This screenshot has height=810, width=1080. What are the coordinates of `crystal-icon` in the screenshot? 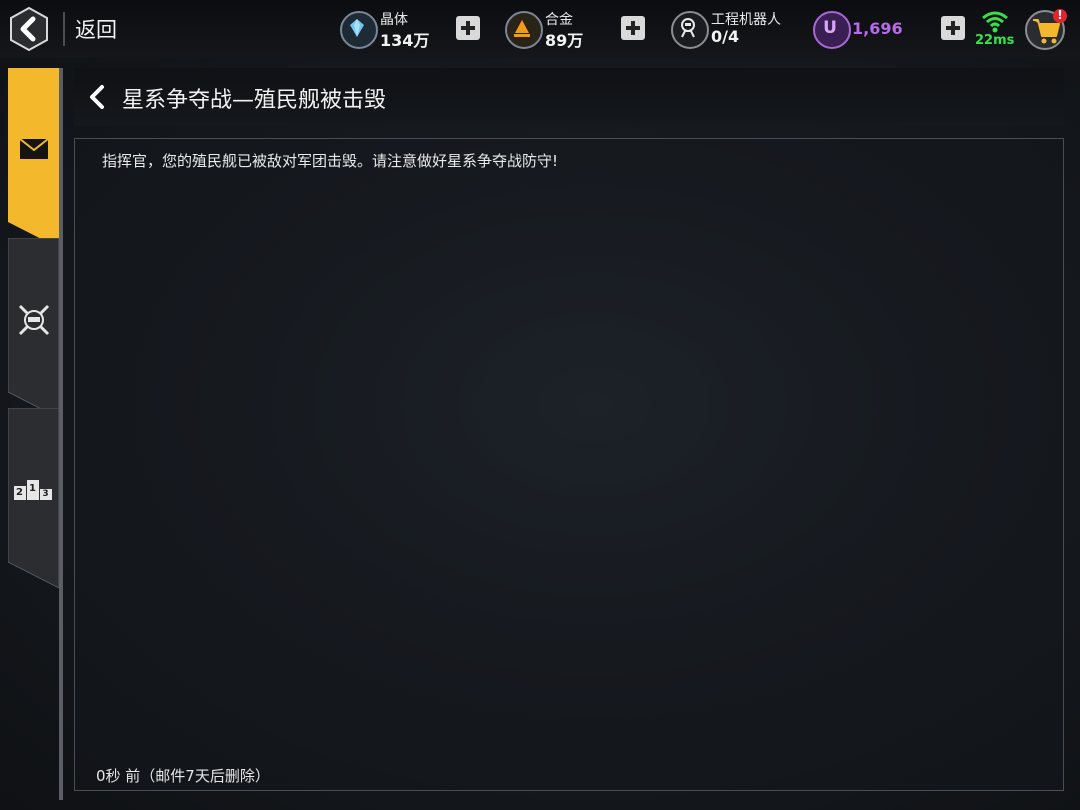 It's located at (359, 30).